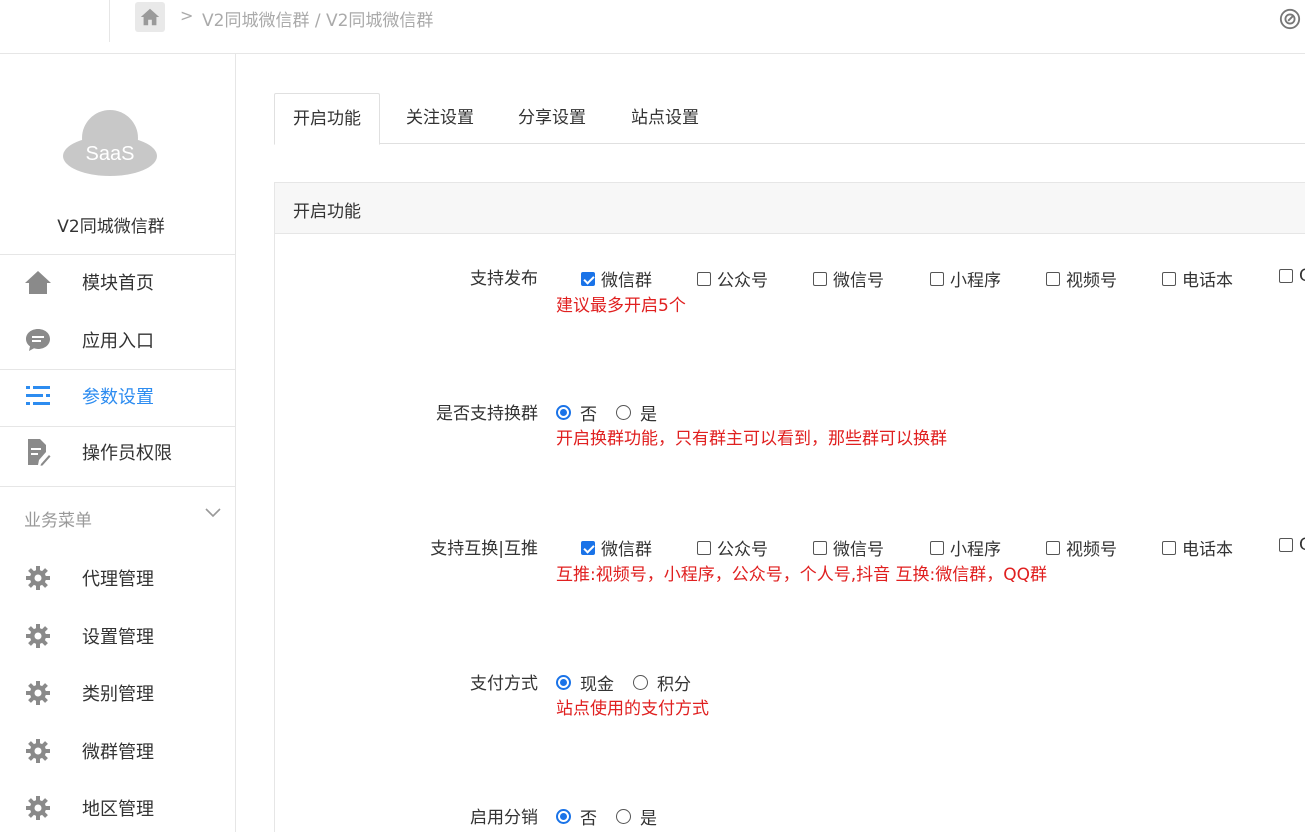 Image resolution: width=1305 pixels, height=832 pixels. What do you see at coordinates (585, 682) in the screenshot?
I see `radio-payment-cash: 现金` at bounding box center [585, 682].